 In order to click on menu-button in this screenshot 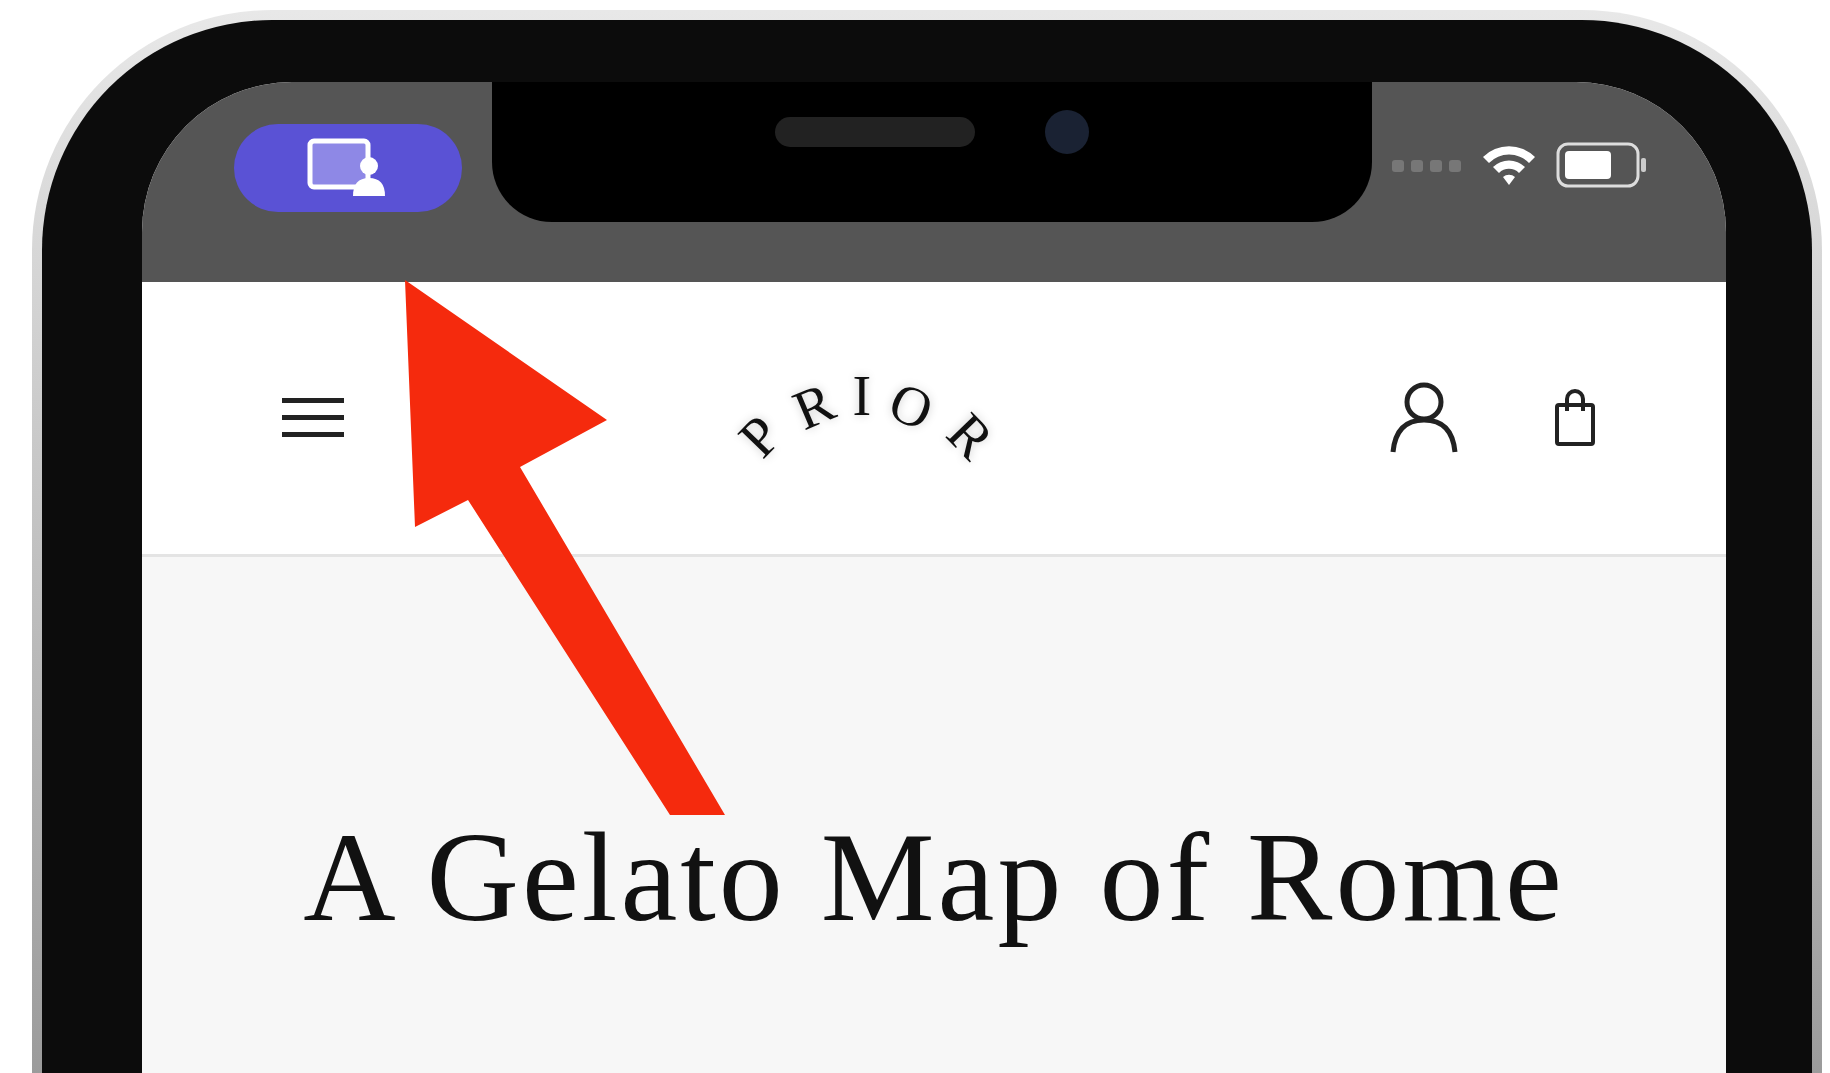, I will do `click(313, 418)`.